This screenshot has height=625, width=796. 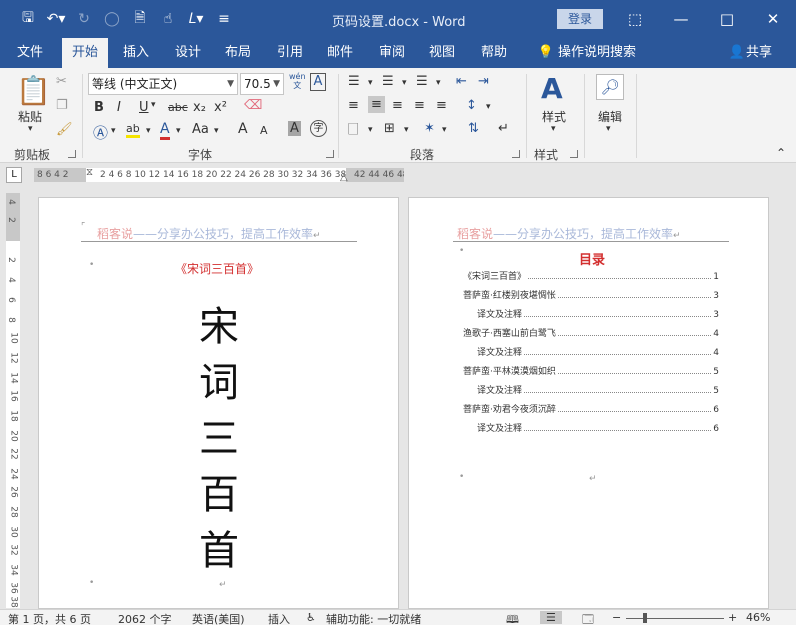 What do you see at coordinates (144, 107) in the screenshot?
I see `underline-button: U` at bounding box center [144, 107].